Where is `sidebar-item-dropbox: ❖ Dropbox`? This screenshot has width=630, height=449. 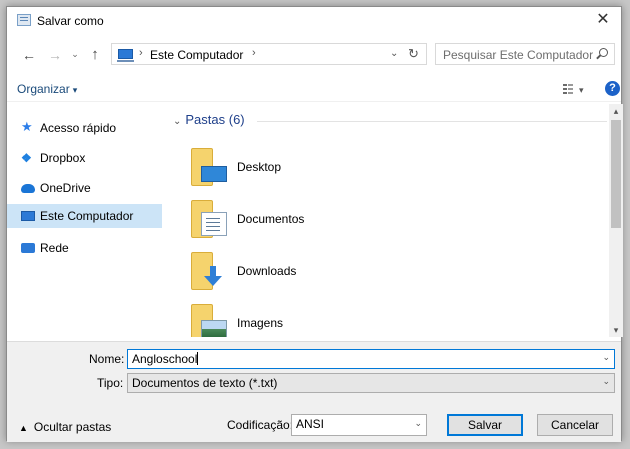 sidebar-item-dropbox: ❖ Dropbox is located at coordinates (84, 158).